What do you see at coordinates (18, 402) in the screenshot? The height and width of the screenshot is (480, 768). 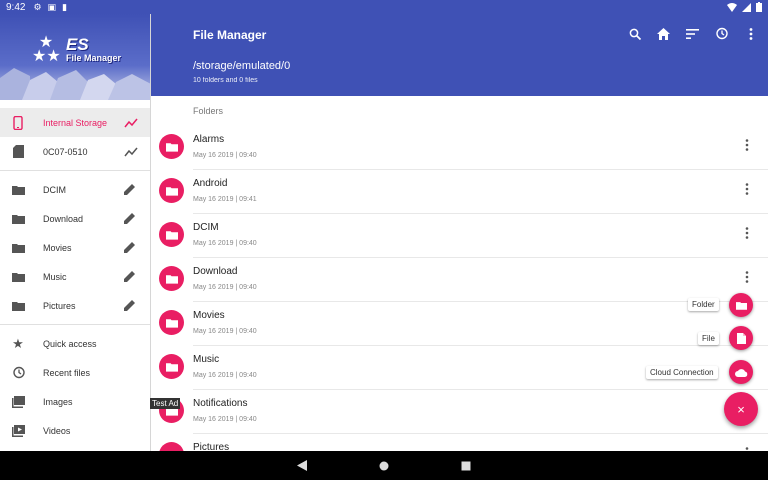 I see `image-icon` at bounding box center [18, 402].